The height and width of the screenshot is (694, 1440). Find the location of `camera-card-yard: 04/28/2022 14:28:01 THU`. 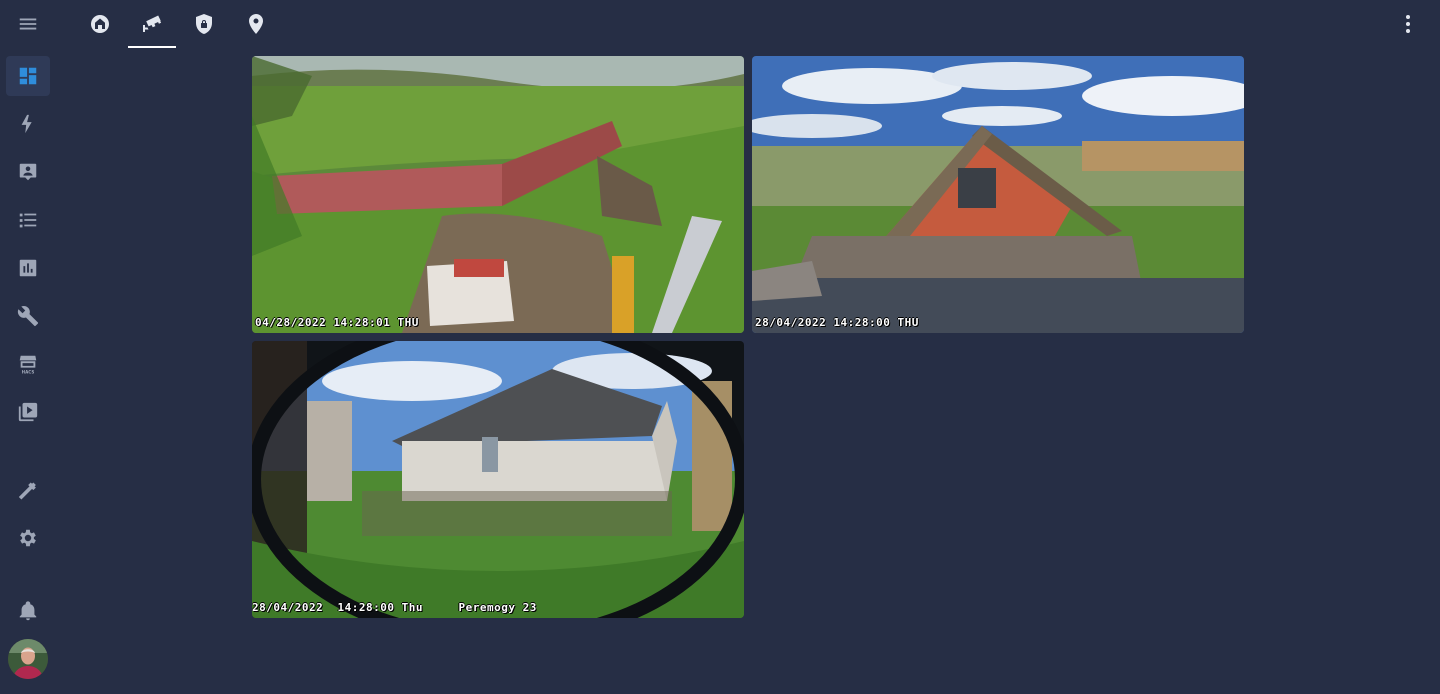

camera-card-yard: 04/28/2022 14:28:01 THU is located at coordinates (498, 194).